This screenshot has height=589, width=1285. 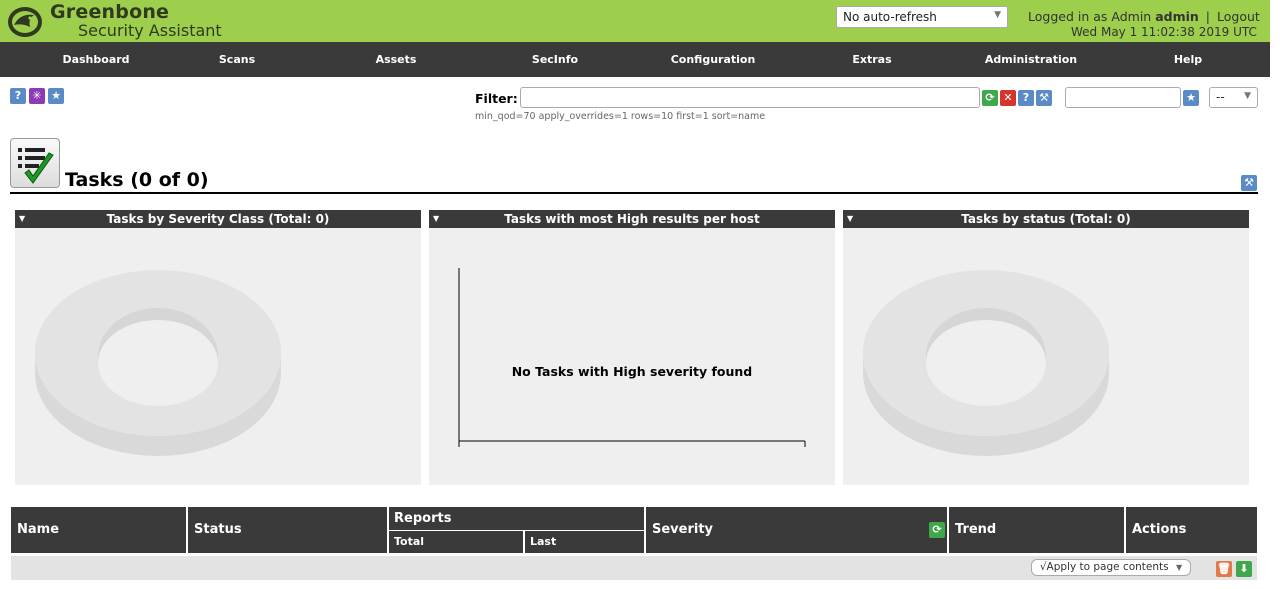 What do you see at coordinates (496, 98) in the screenshot?
I see `filter-label: Filter:` at bounding box center [496, 98].